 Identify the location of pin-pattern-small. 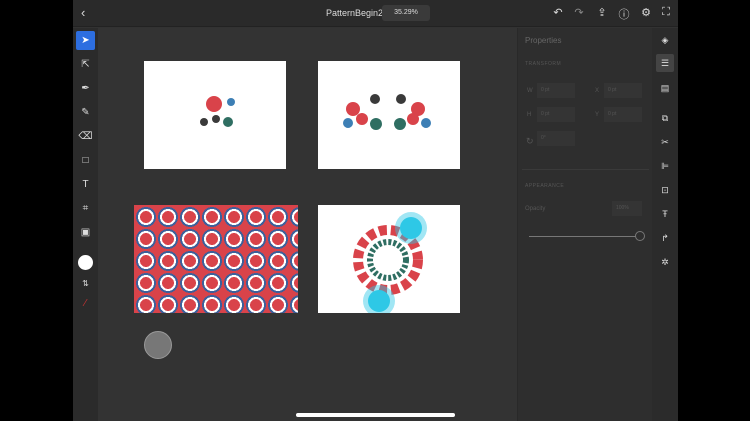
(217, 111).